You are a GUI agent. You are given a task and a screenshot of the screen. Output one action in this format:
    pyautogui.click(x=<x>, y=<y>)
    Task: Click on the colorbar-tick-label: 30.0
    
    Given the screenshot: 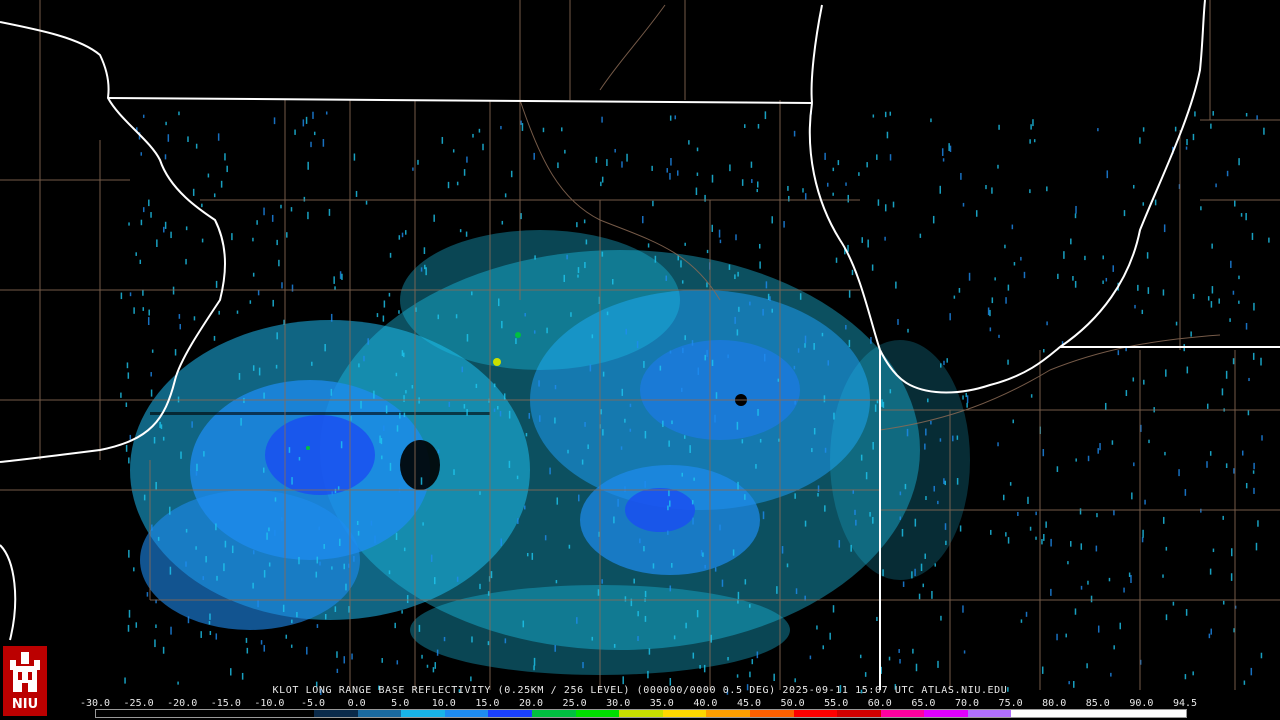 What is the action you would take?
    pyautogui.click(x=618, y=703)
    